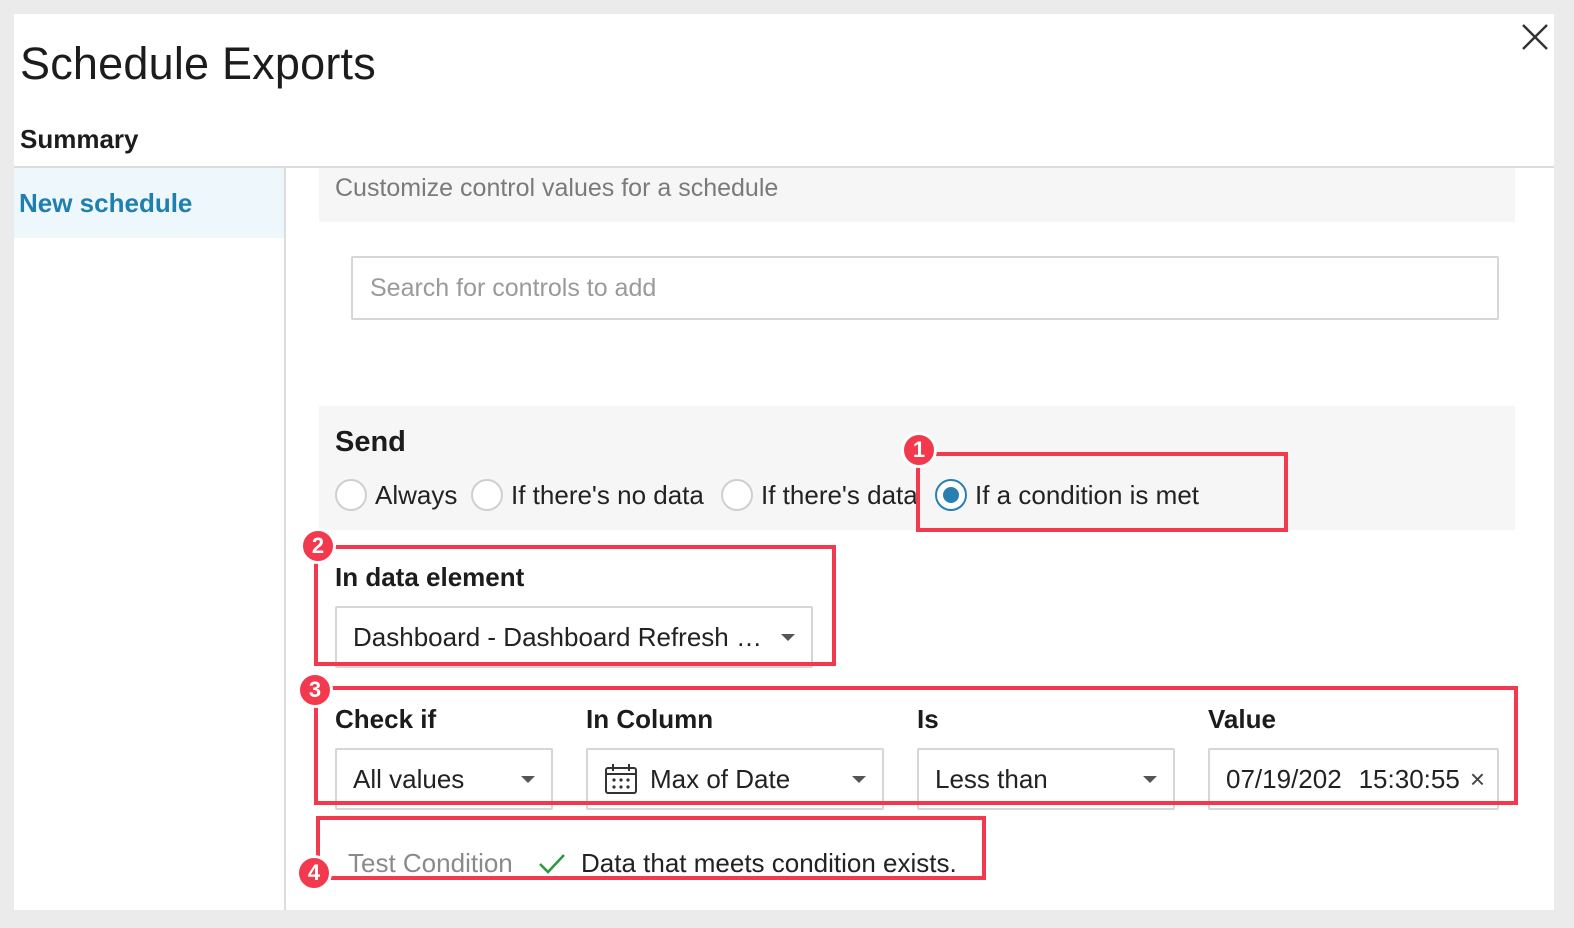 This screenshot has height=928, width=1574. What do you see at coordinates (557, 188) in the screenshot?
I see `controls-header-text: Customize control values for a schedule` at bounding box center [557, 188].